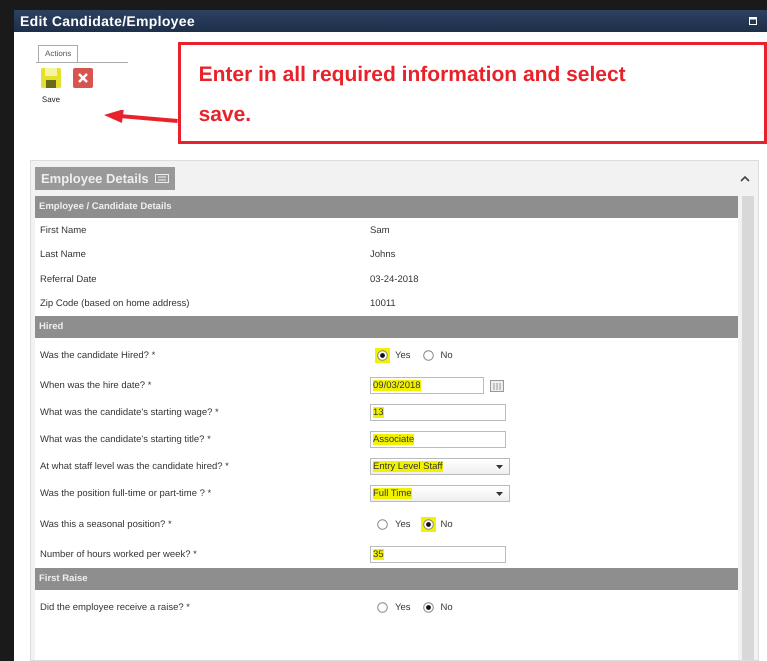 The image size is (767, 661). I want to click on text-field: 13, so click(438, 412).